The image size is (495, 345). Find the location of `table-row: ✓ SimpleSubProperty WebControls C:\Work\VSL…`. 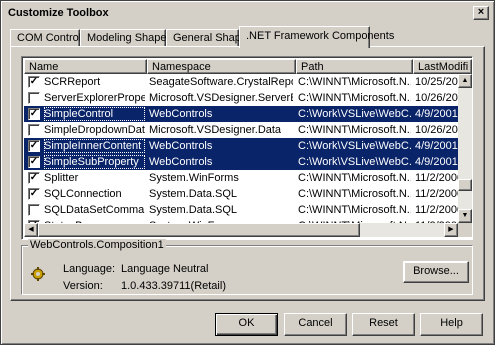

table-row: ✓ SimpleSubProperty WebControls C:\Work\VSL… is located at coordinates (241, 162).